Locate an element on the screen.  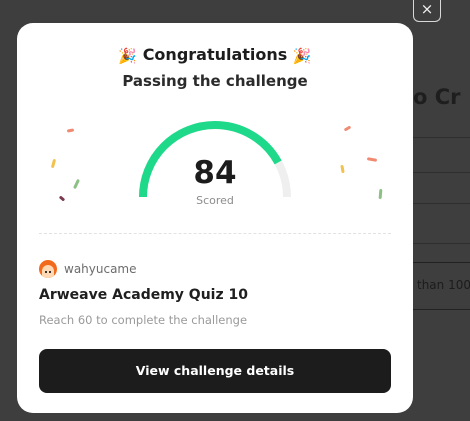
avatar-icon is located at coordinates (48, 269).